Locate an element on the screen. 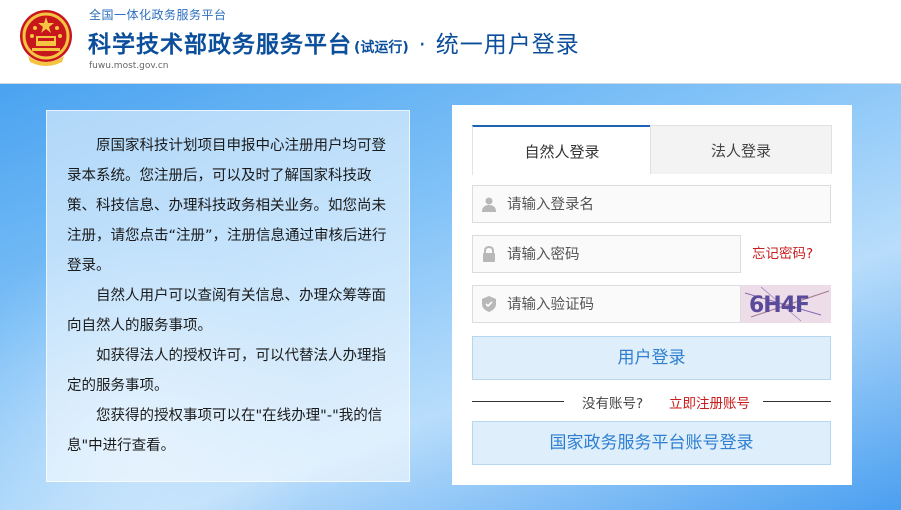 The height and width of the screenshot is (510, 901). captcha-image: 6H4F is located at coordinates (786, 304).